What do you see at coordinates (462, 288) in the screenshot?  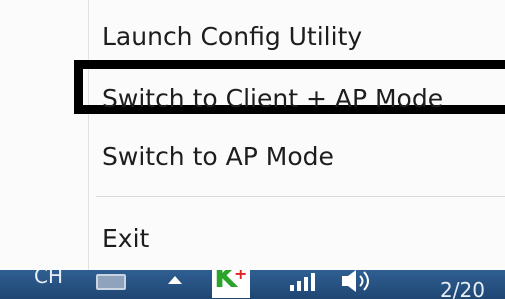 I see `clock-partial: 2/20` at bounding box center [462, 288].